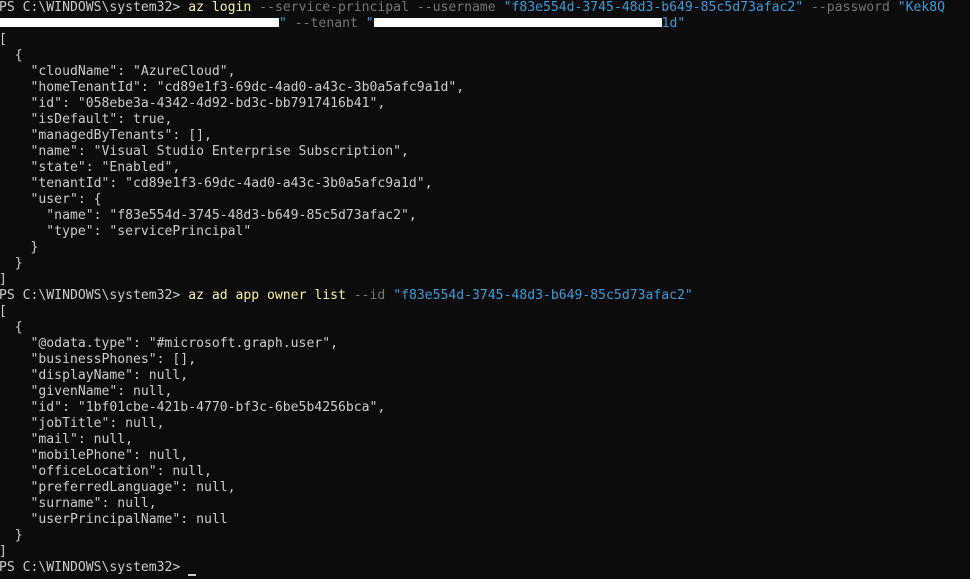 The height and width of the screenshot is (579, 970). What do you see at coordinates (98, 359) in the screenshot?
I see `output-line: "businessPhones": [],` at bounding box center [98, 359].